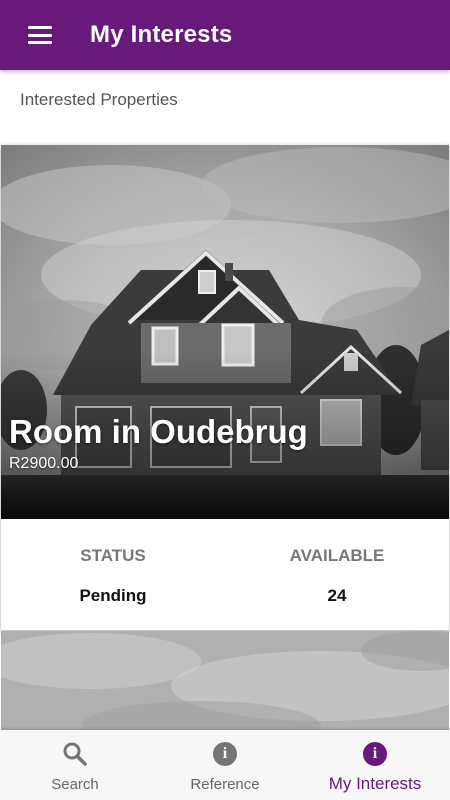 The height and width of the screenshot is (800, 450). I want to click on menu-icon, so click(39, 35).